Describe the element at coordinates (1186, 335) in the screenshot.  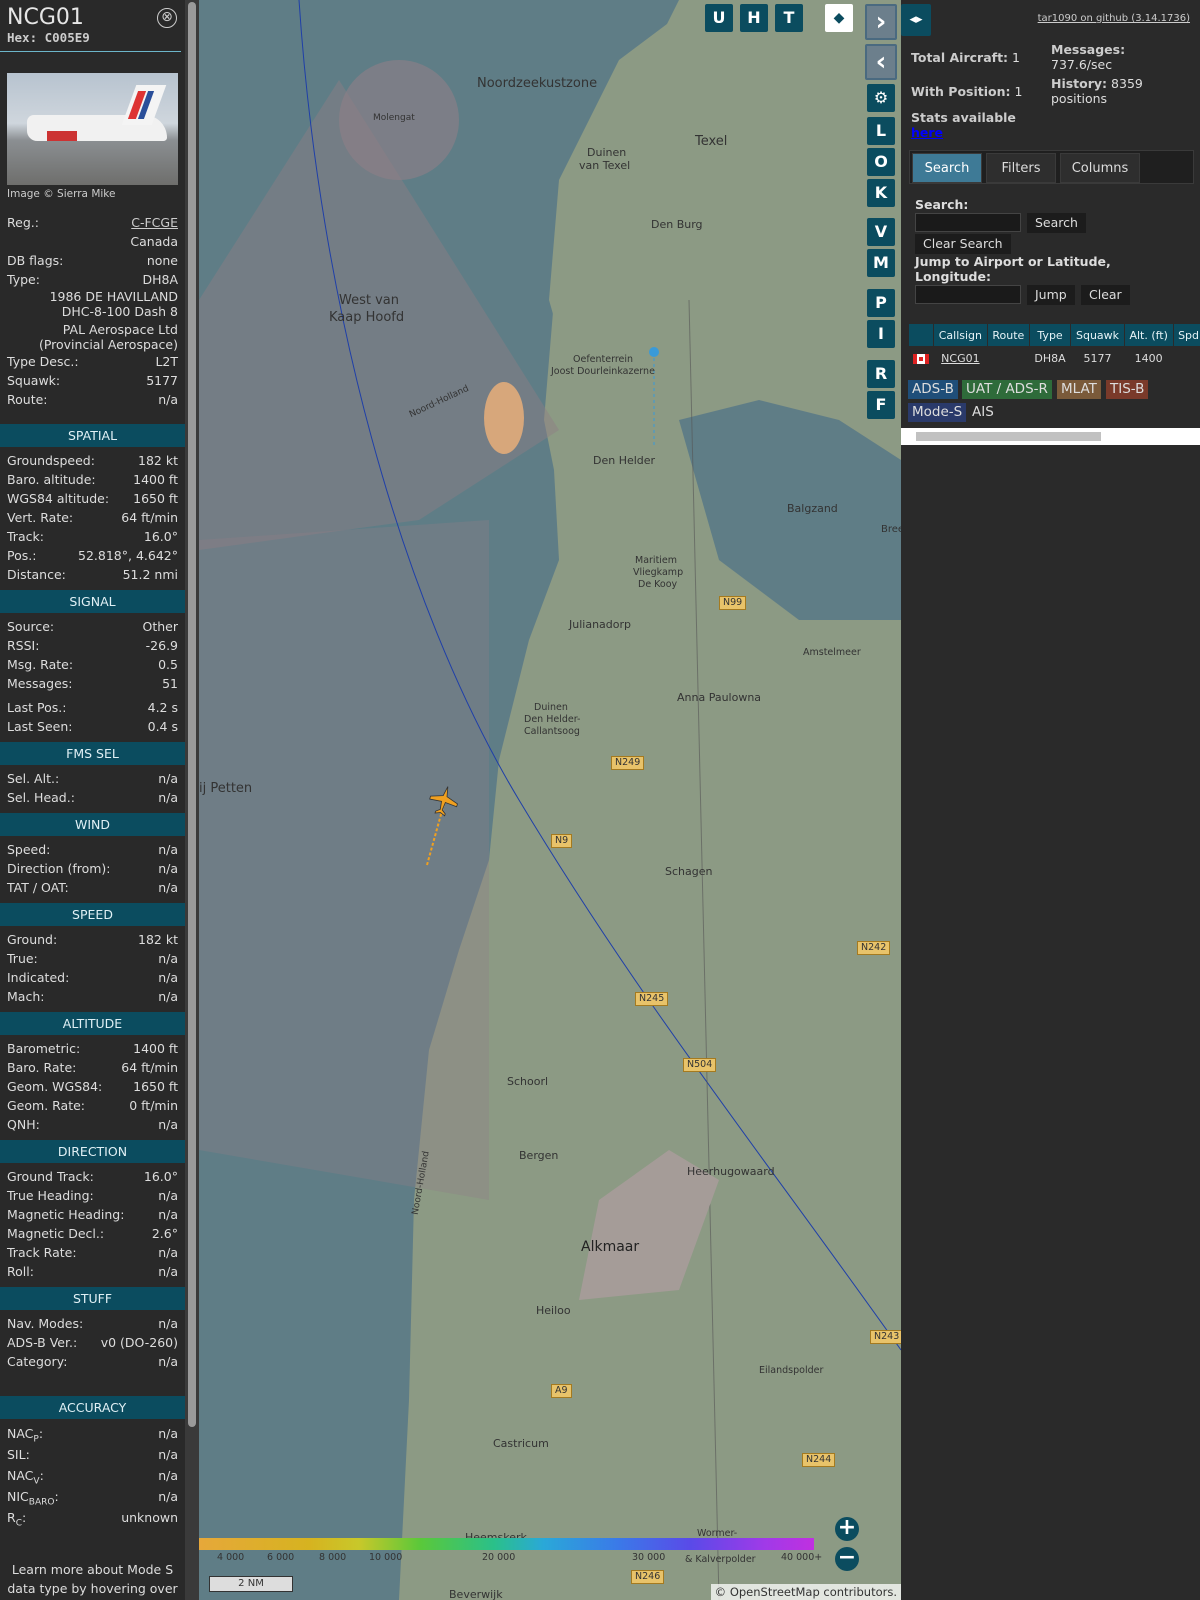
I see `col-spd: Spd.` at that location.